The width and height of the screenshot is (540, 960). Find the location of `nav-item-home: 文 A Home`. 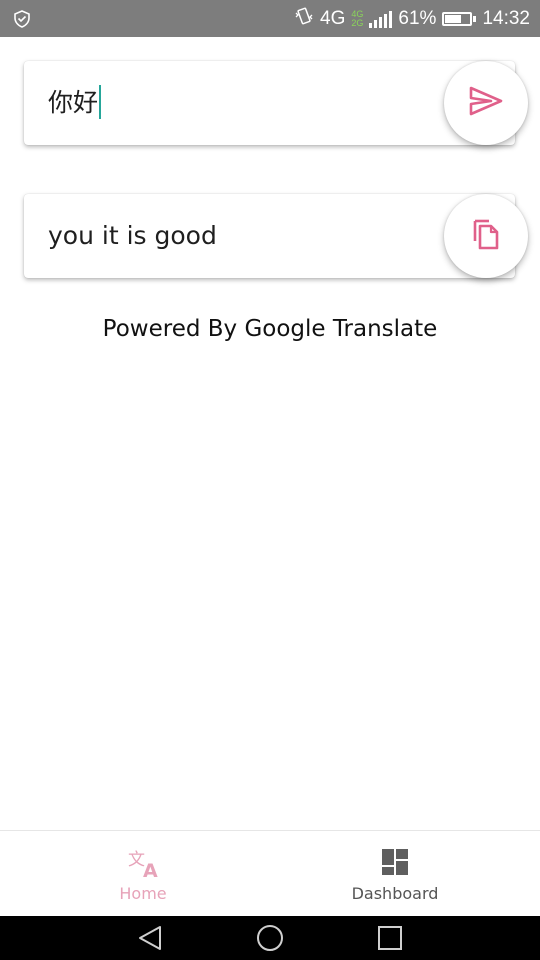

nav-item-home: 文 A Home is located at coordinates (143, 874).